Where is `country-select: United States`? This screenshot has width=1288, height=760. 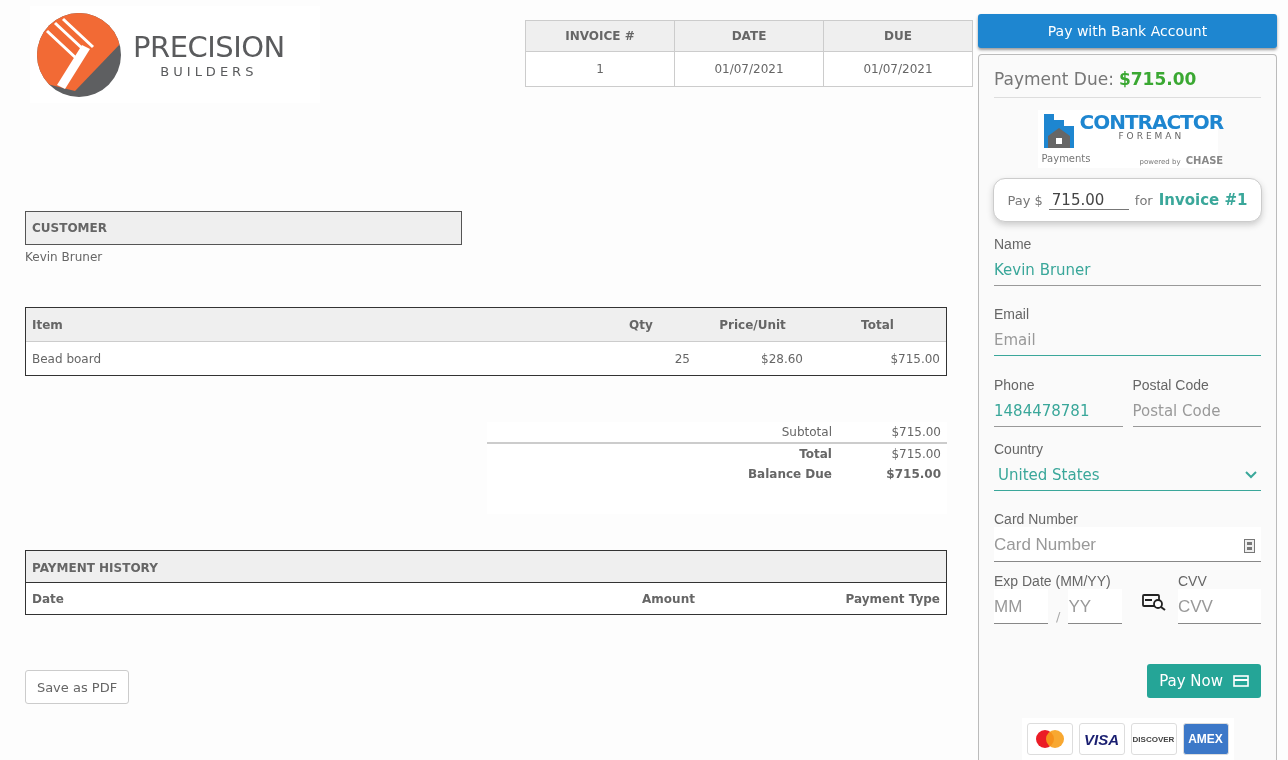 country-select: United States is located at coordinates (1127, 473).